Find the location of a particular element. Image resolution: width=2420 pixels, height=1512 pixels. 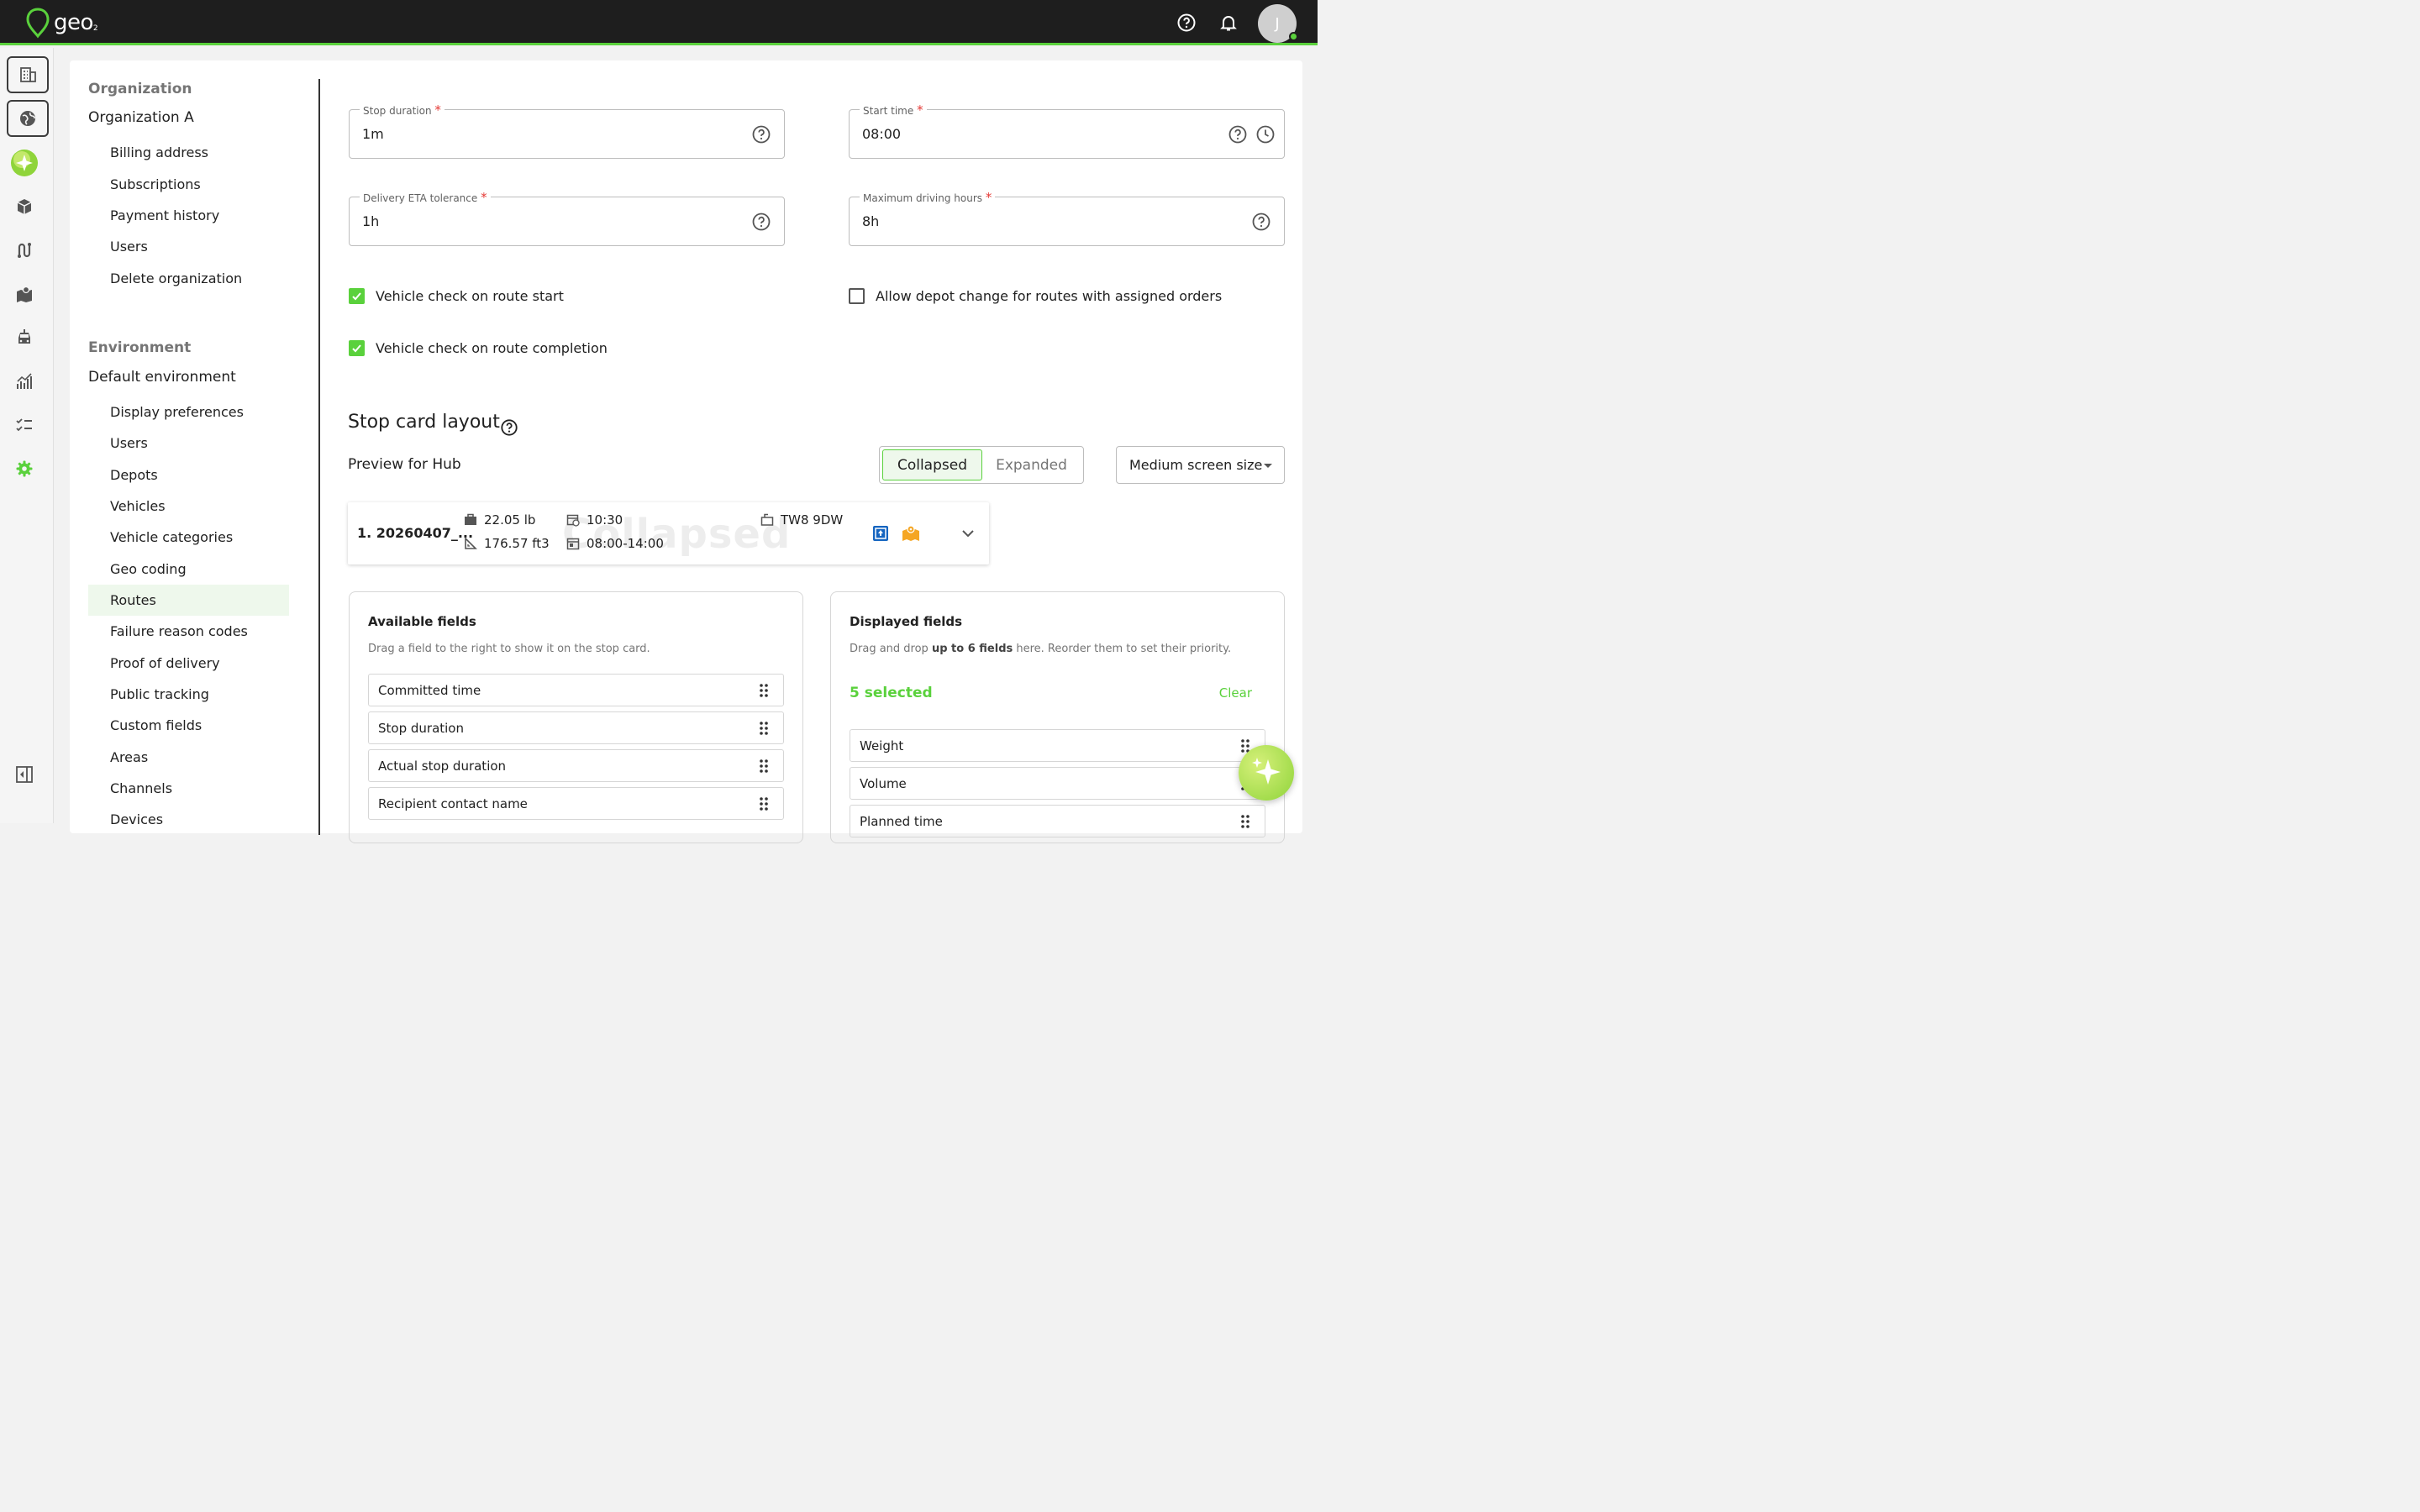

package-icon is located at coordinates (24, 206).